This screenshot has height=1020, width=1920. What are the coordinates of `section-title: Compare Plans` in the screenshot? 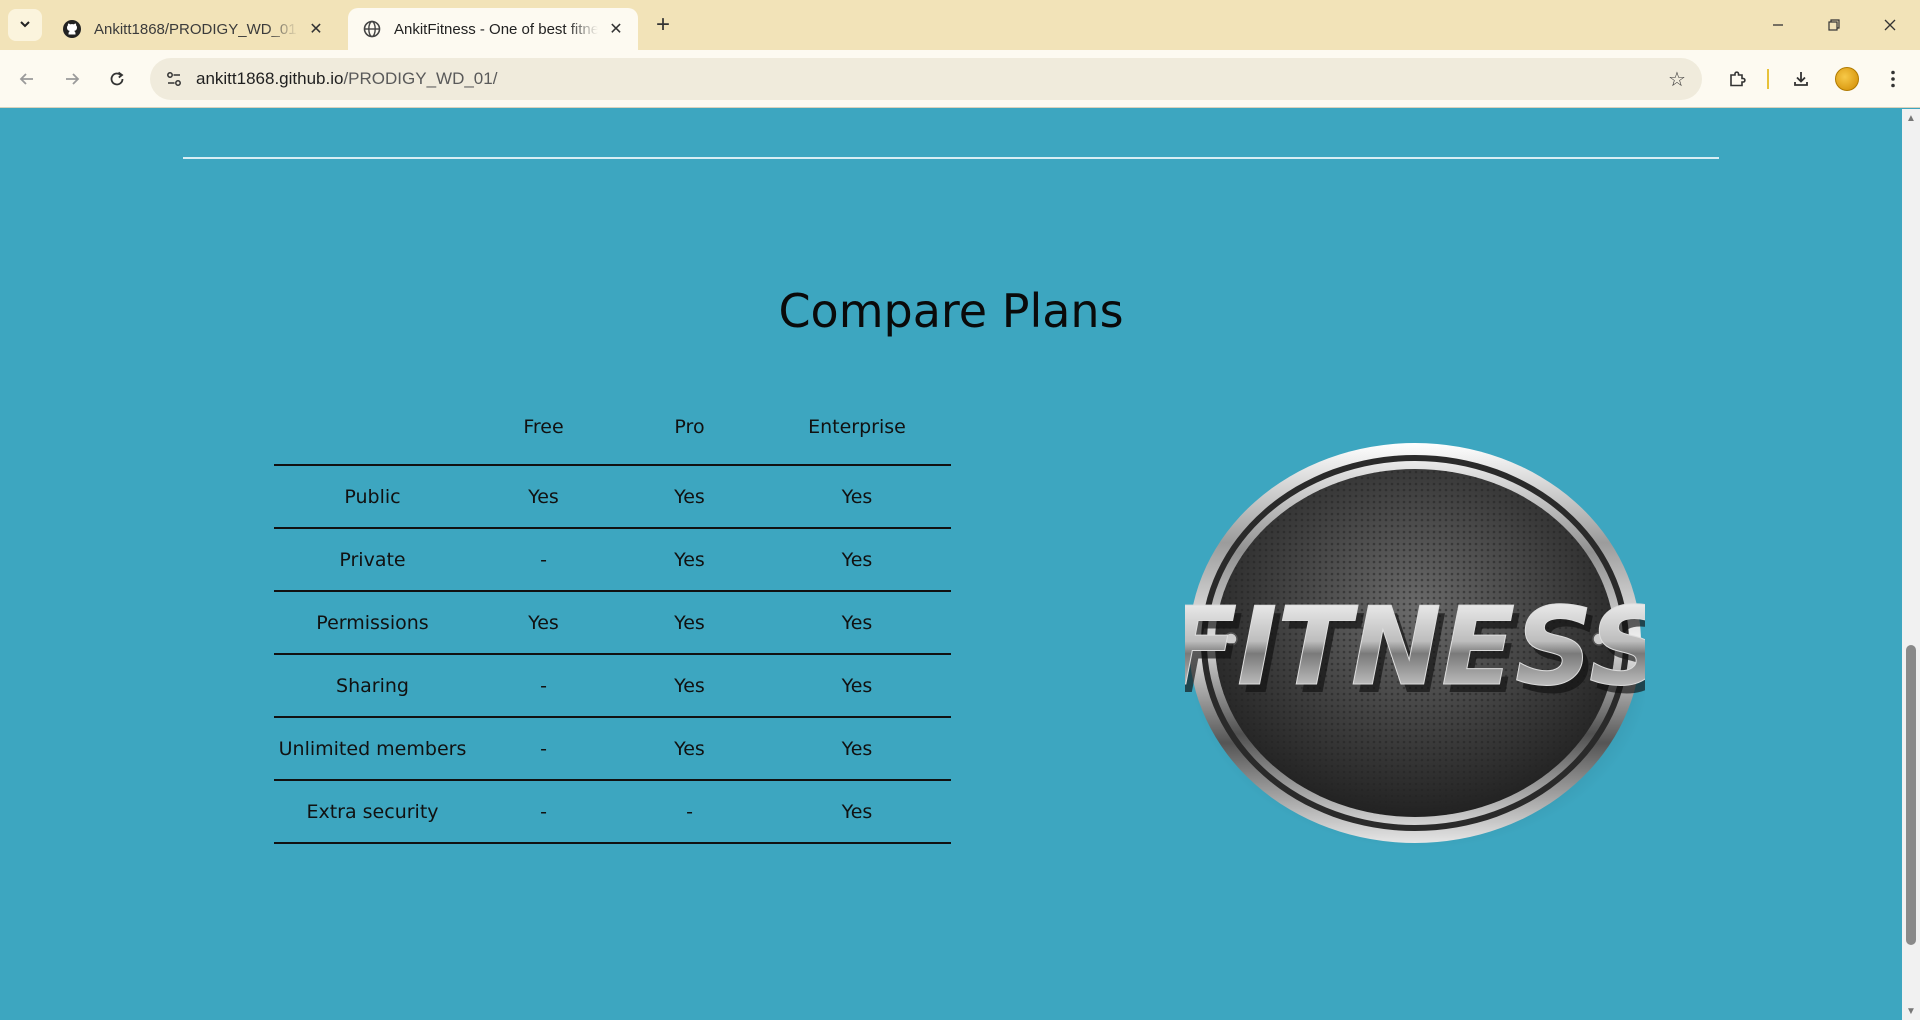 It's located at (951, 311).